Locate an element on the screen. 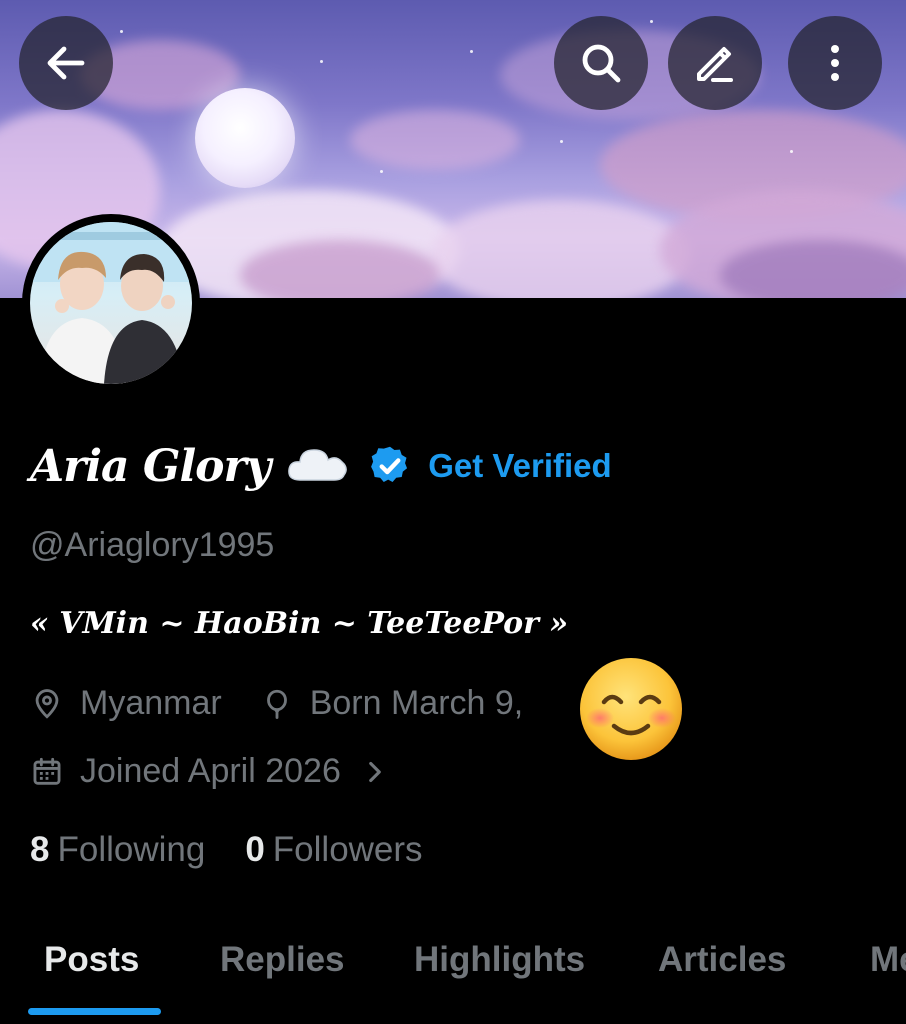 This screenshot has width=906, height=1024. followers-label: Followers is located at coordinates (347, 849).